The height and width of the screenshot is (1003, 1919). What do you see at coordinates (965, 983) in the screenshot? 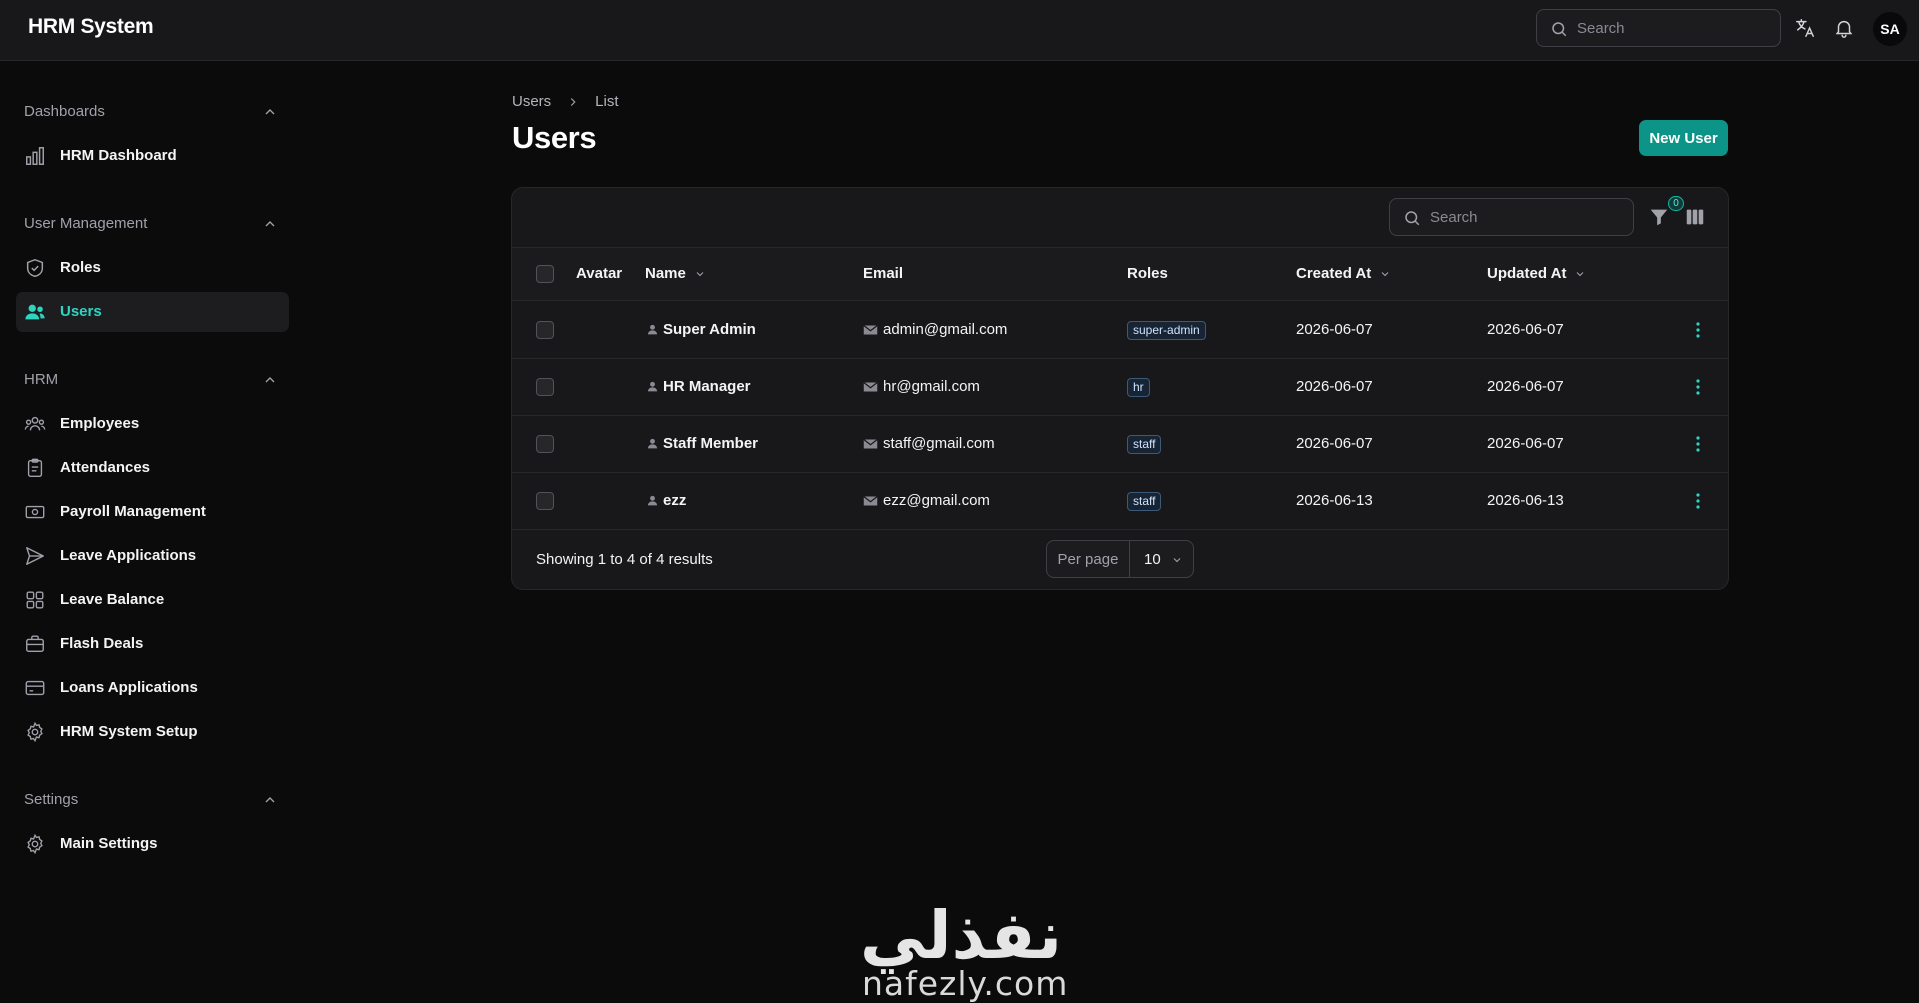
I see `watermark-url: nafezly.com` at bounding box center [965, 983].